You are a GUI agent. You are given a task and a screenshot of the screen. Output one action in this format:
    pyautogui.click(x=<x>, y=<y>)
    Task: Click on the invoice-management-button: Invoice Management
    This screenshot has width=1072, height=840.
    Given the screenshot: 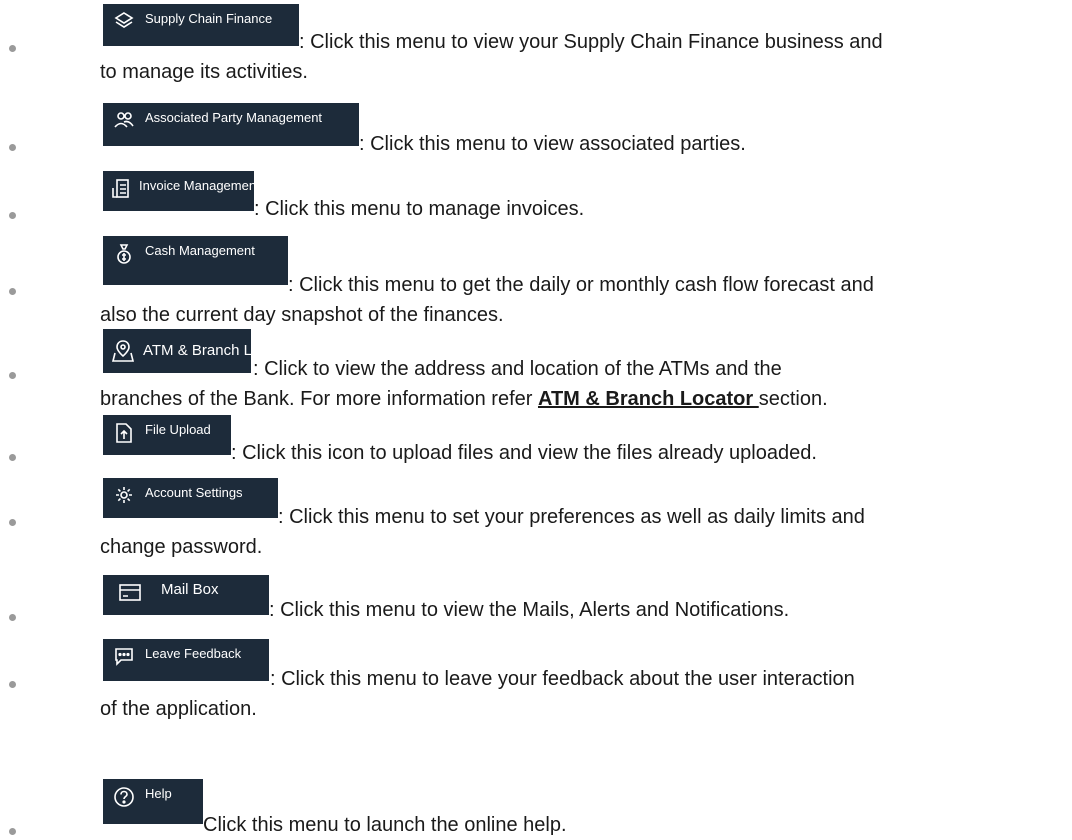 What is the action you would take?
    pyautogui.click(x=181, y=191)
    